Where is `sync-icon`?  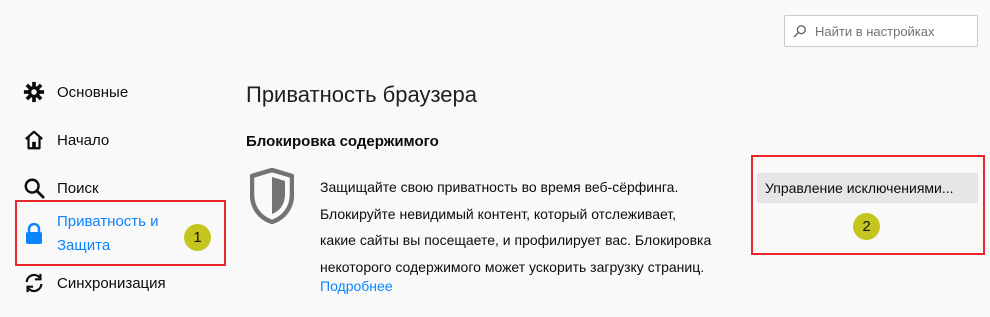 sync-icon is located at coordinates (34, 283).